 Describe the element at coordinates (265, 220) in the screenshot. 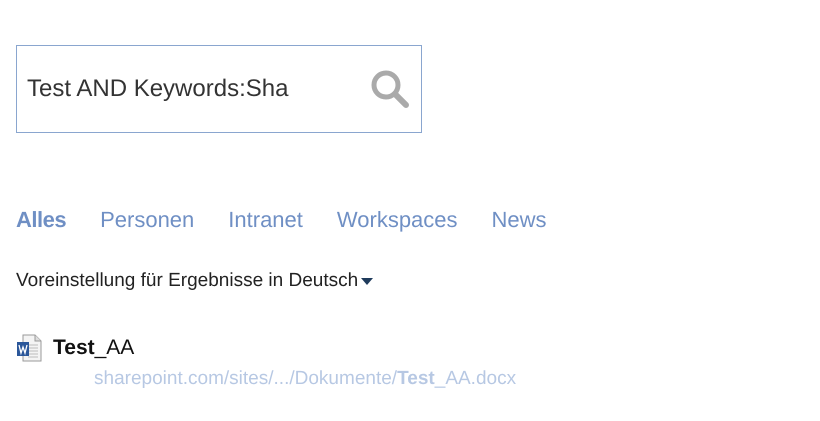

I see `tab: Intranet` at that location.